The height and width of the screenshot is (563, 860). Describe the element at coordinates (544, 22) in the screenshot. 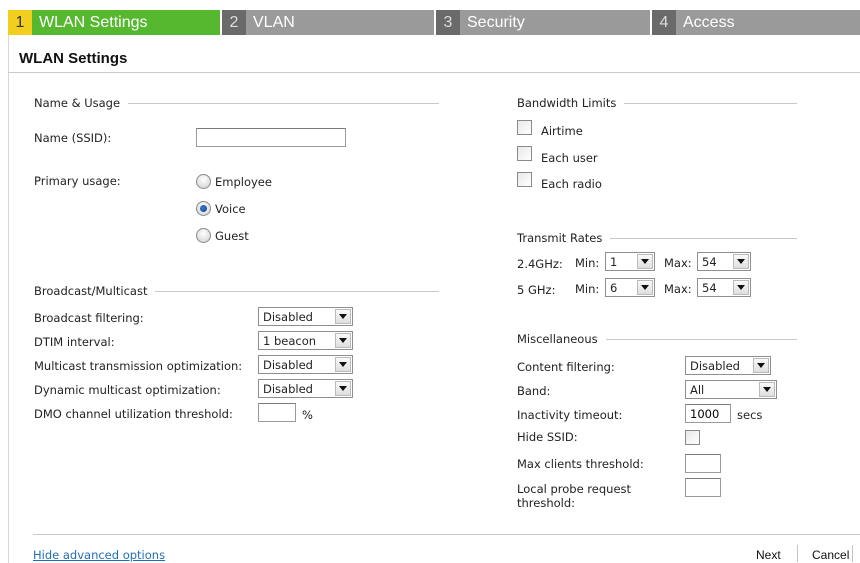

I see `wizard-step-security: 3 Security` at that location.